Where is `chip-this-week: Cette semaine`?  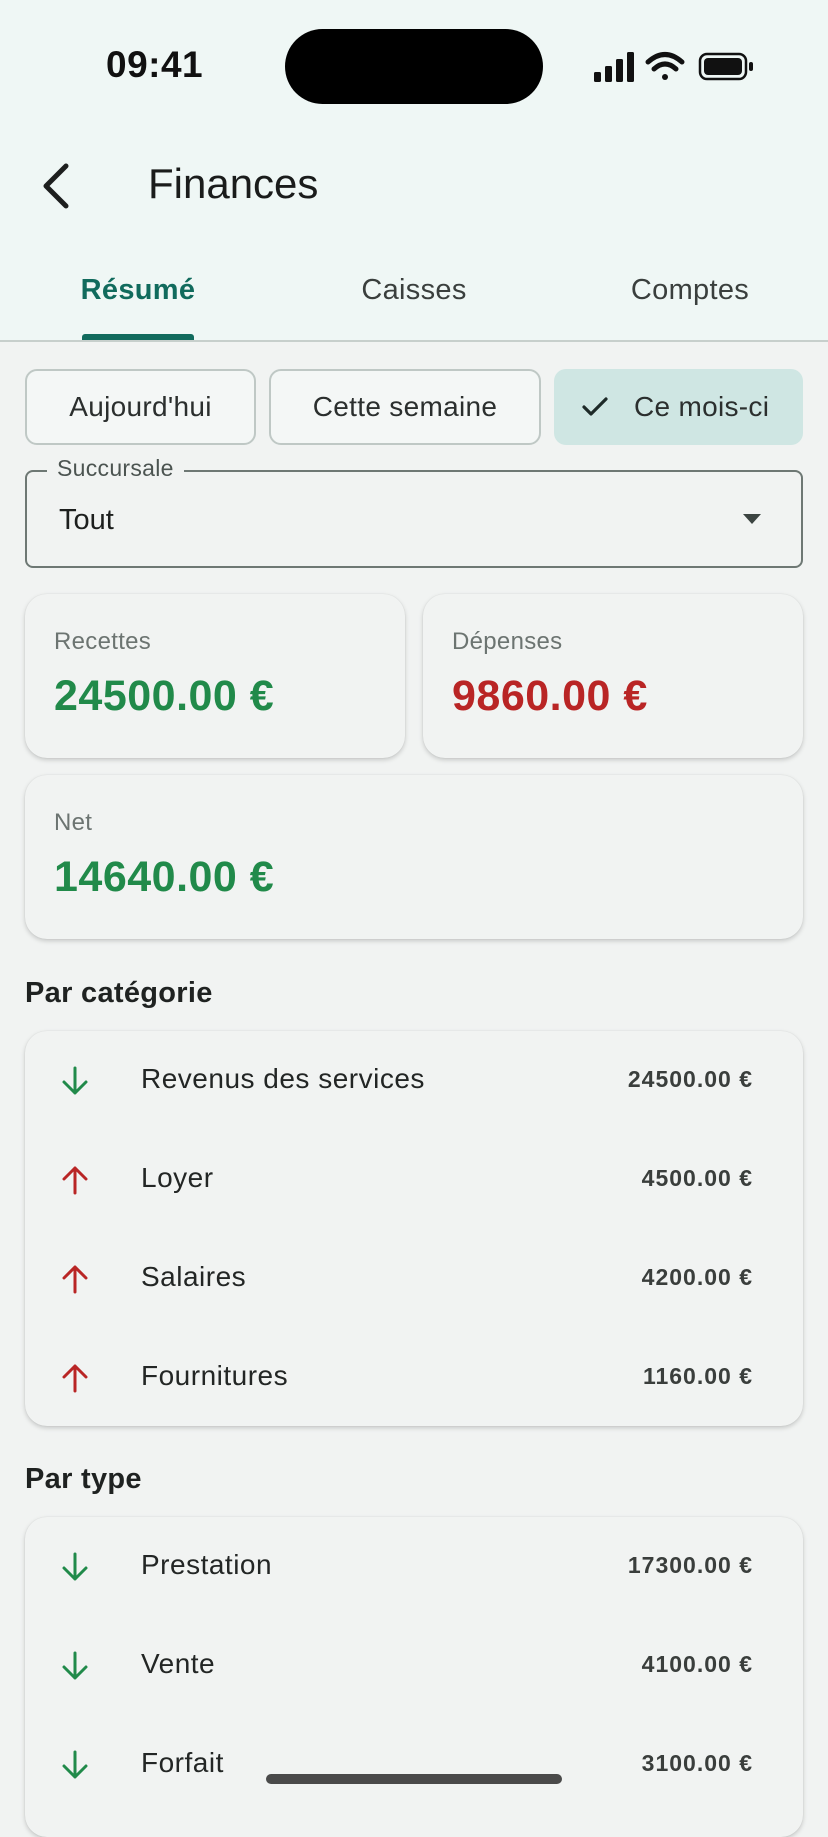
chip-this-week: Cette semaine is located at coordinates (405, 407).